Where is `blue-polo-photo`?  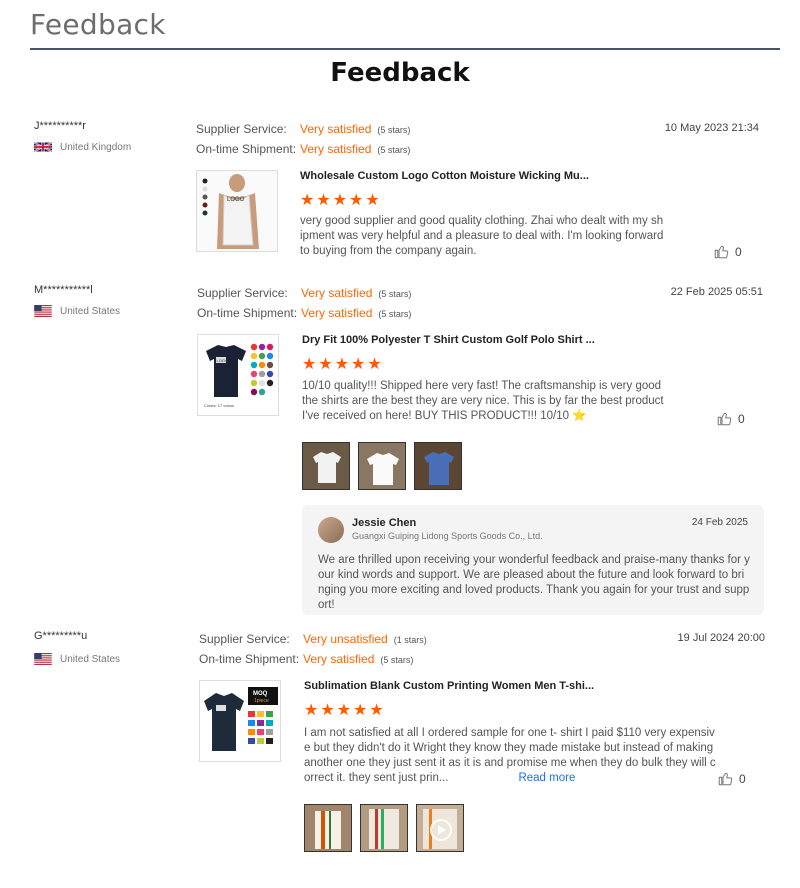
blue-polo-photo is located at coordinates (438, 466).